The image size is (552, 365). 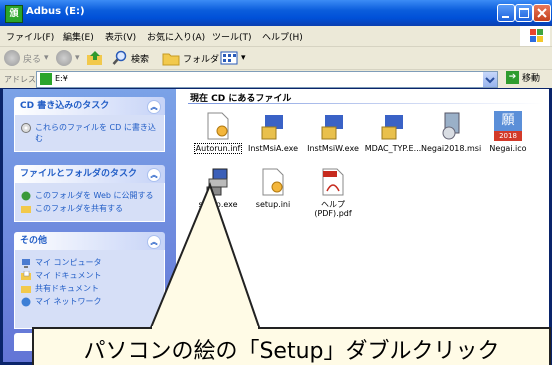 What do you see at coordinates (451, 126) in the screenshot?
I see `msi-package-icon` at bounding box center [451, 126].